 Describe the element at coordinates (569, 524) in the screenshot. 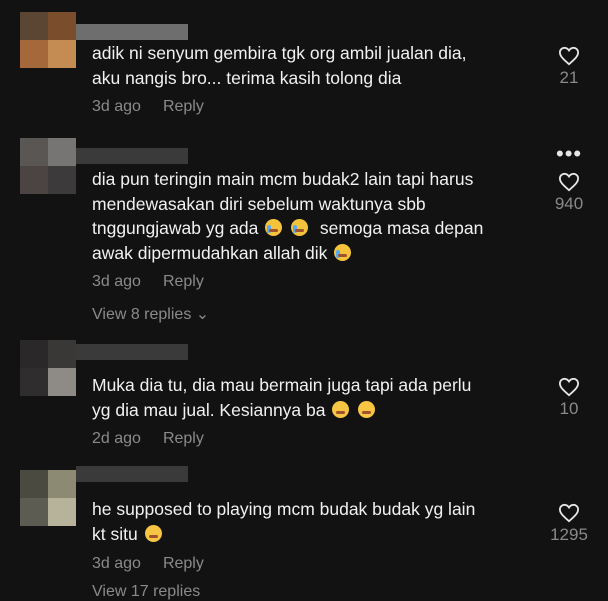

I see `like-button: 1295` at that location.